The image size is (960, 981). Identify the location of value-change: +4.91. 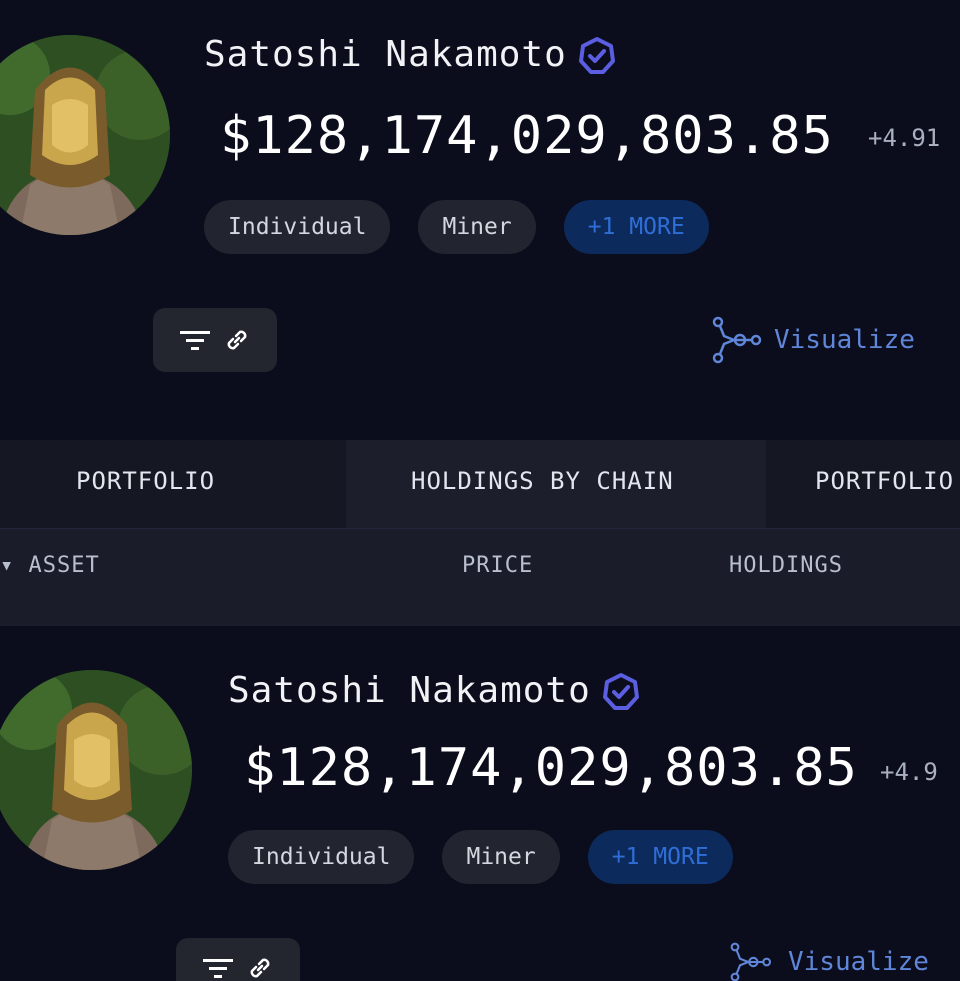
(904, 138).